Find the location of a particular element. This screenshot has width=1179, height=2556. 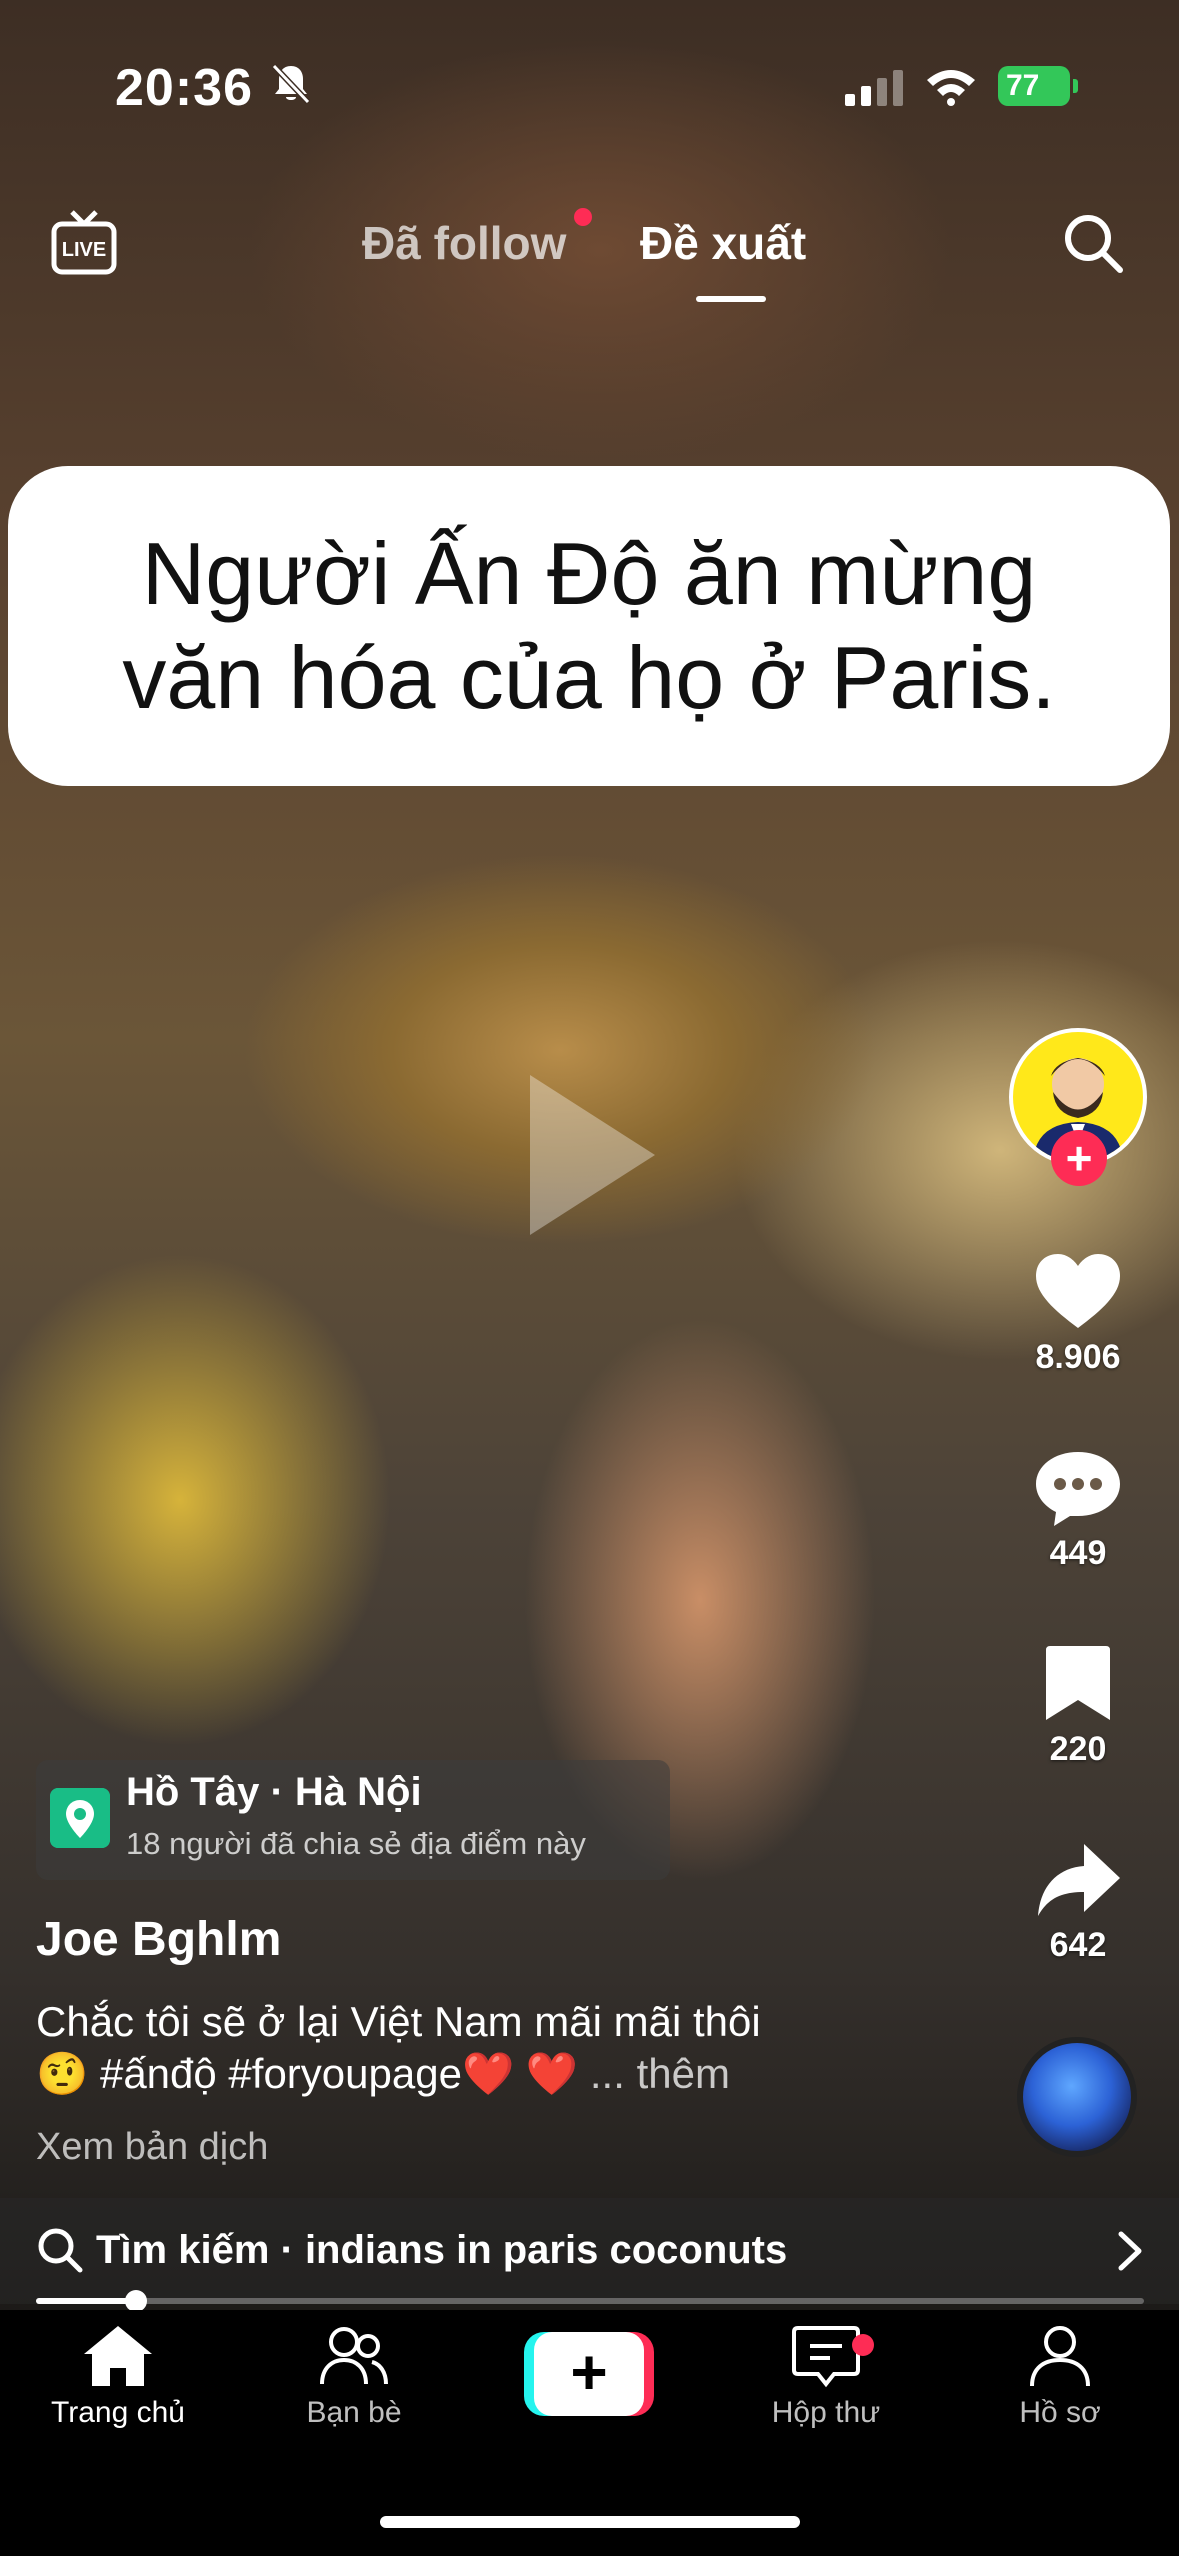

see-translation-link: Xem bản dịch is located at coordinates (152, 2147).